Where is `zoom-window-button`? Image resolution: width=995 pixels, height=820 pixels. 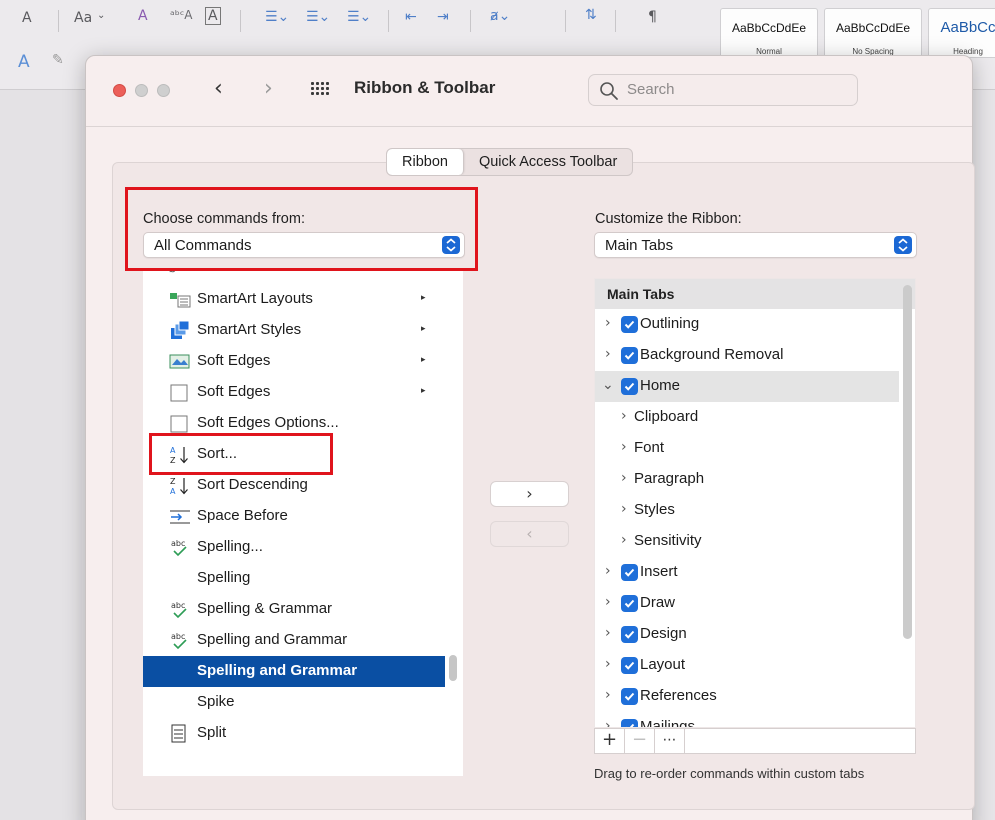 zoom-window-button is located at coordinates (163, 90).